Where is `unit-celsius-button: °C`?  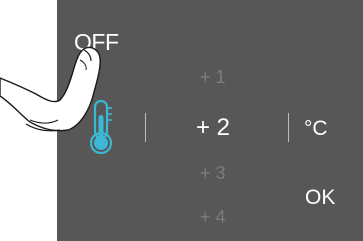 unit-celsius-button: °C is located at coordinates (316, 128).